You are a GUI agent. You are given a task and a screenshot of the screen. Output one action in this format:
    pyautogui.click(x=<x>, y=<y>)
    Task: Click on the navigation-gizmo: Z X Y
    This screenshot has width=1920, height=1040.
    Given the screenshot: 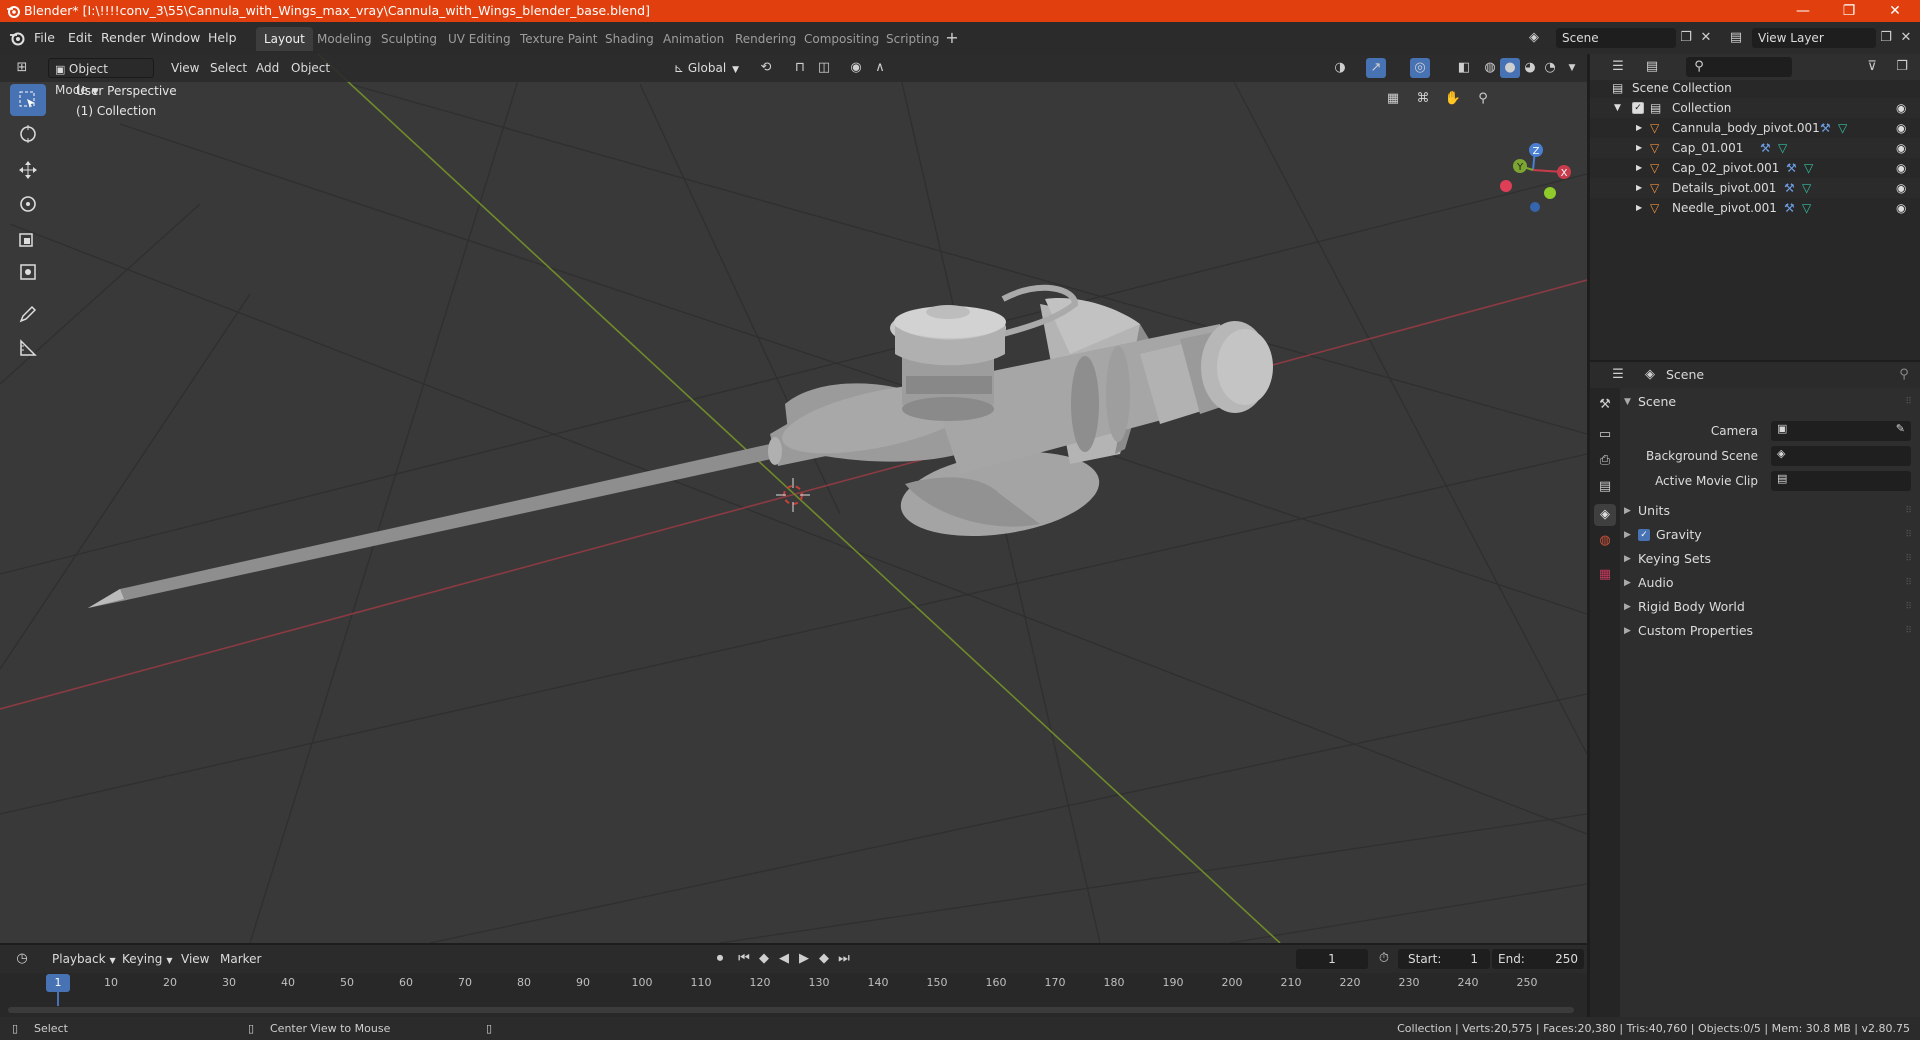 What is the action you would take?
    pyautogui.click(x=1535, y=177)
    